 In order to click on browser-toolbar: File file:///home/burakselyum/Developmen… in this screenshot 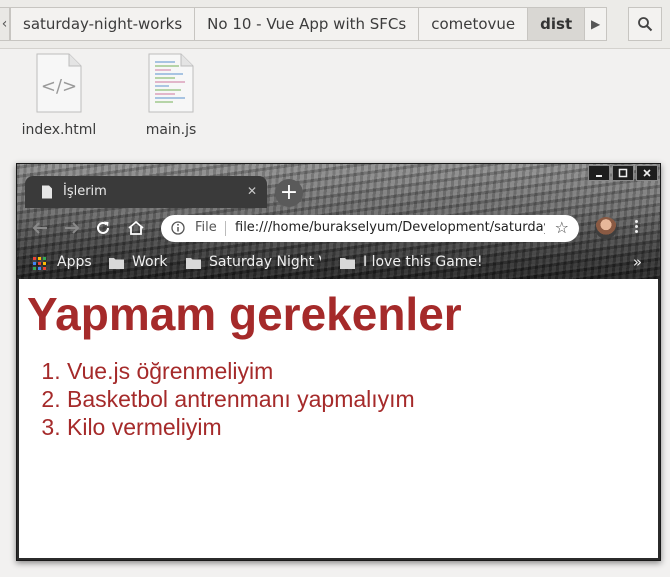, I will do `click(338, 228)`.